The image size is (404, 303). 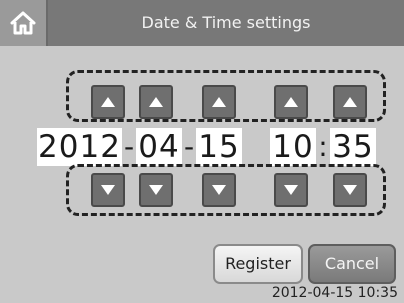 What do you see at coordinates (159, 147) in the screenshot?
I see `month-field: 04` at bounding box center [159, 147].